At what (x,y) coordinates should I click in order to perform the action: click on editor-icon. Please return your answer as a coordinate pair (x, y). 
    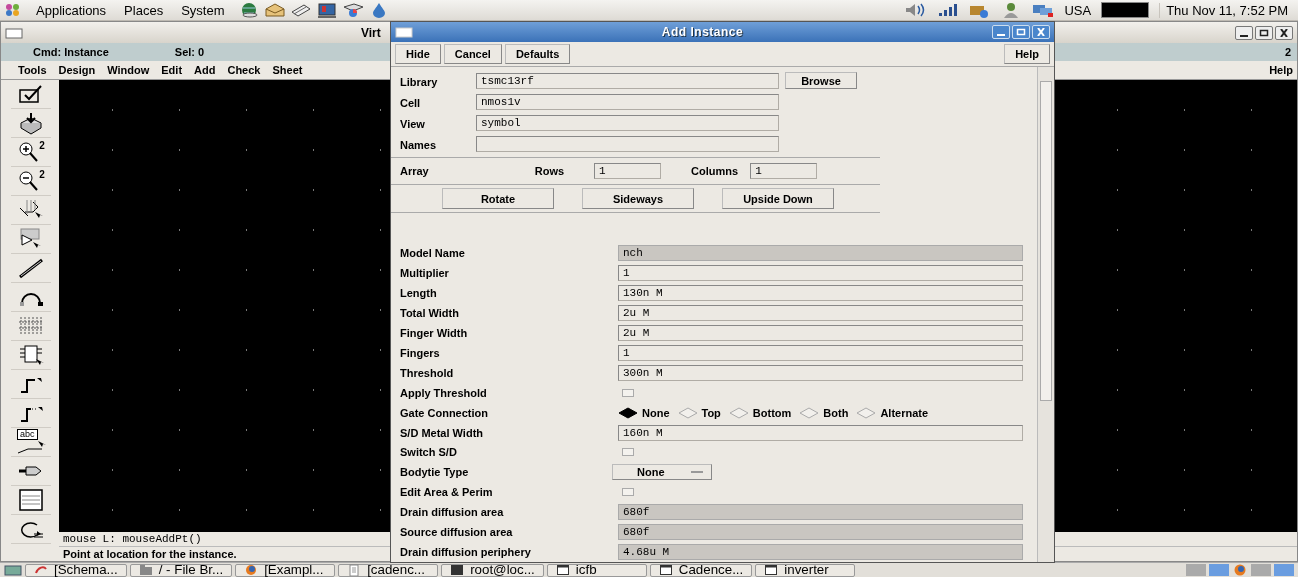
    Looking at the image, I should click on (41, 570).